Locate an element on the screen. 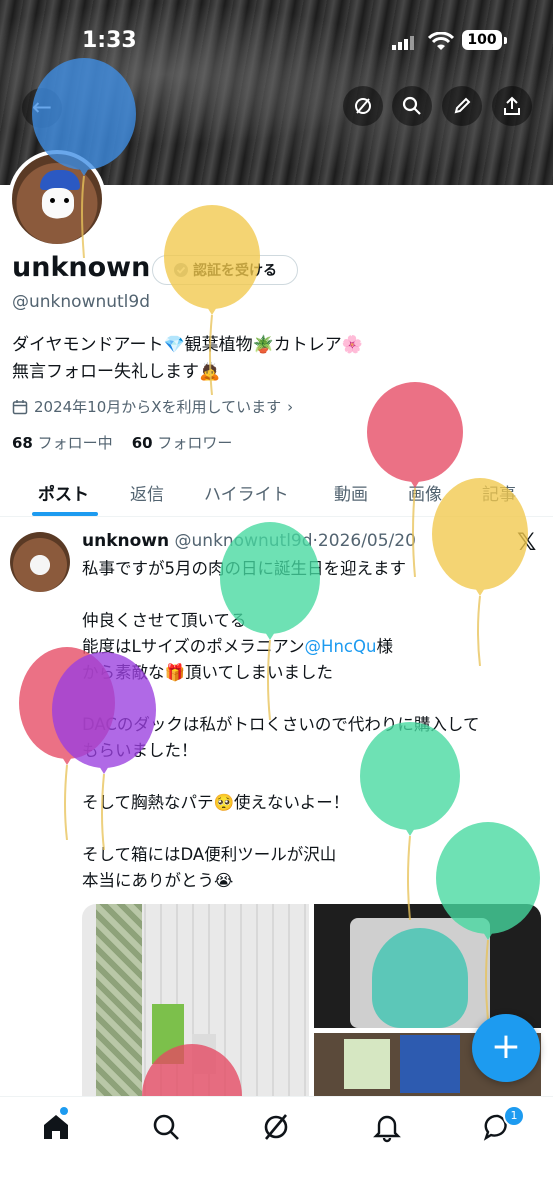  followers-link: 60 フォロワー is located at coordinates (182, 443).